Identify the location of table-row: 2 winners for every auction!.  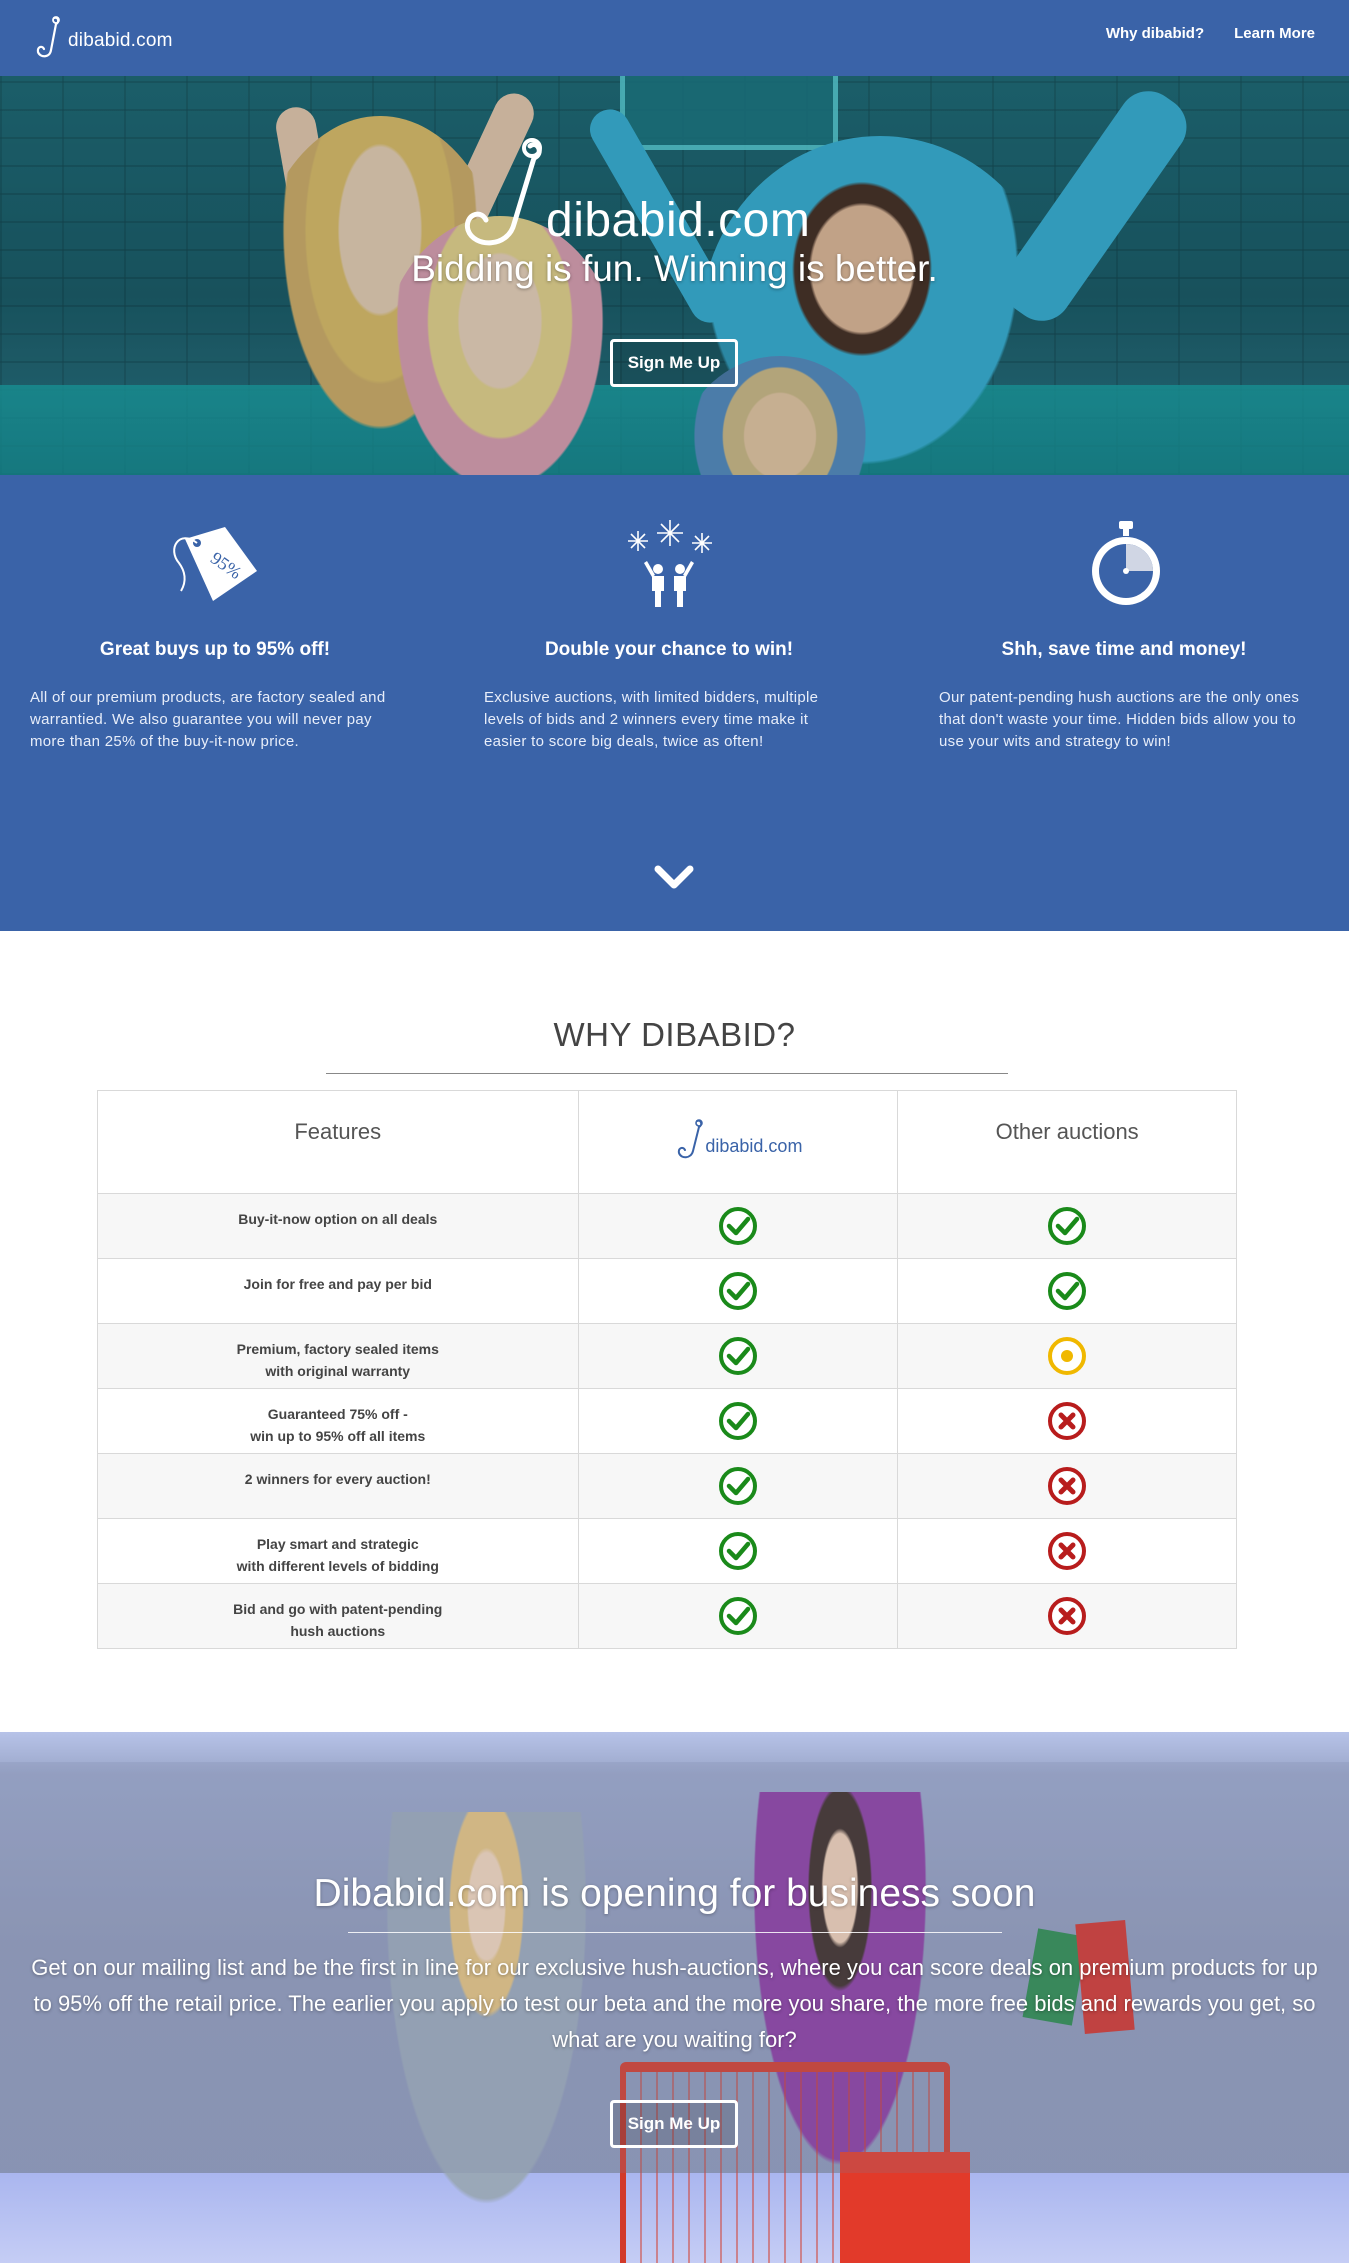
(667, 1486).